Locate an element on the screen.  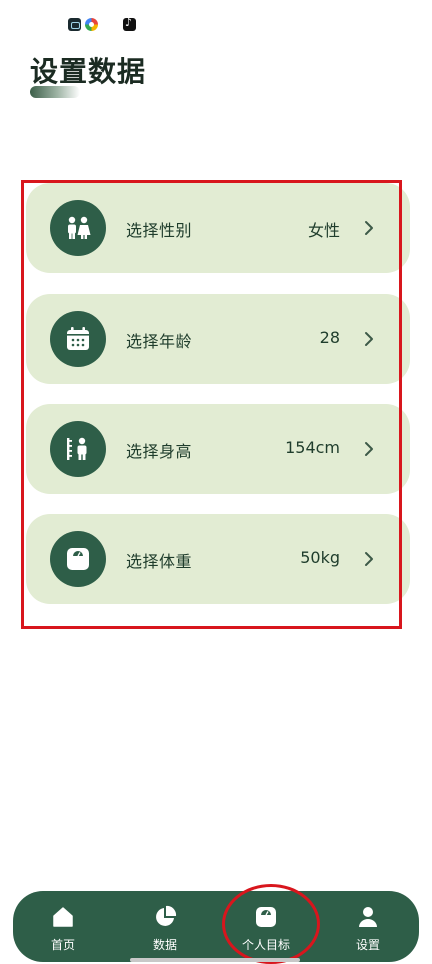
tiktok-notification-icon is located at coordinates (129, 23).